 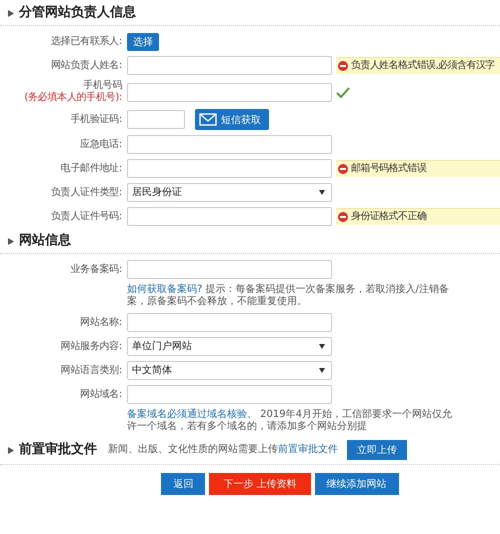 I want to click on action-button: 继续添加网站, so click(x=356, y=484).